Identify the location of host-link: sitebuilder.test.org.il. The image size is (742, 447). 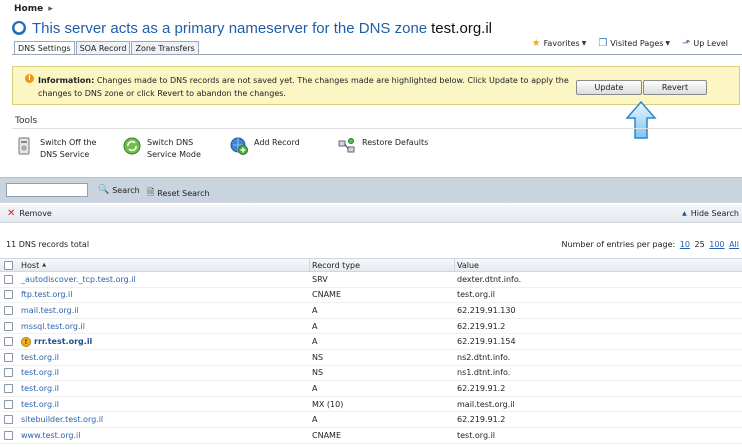
(62, 419).